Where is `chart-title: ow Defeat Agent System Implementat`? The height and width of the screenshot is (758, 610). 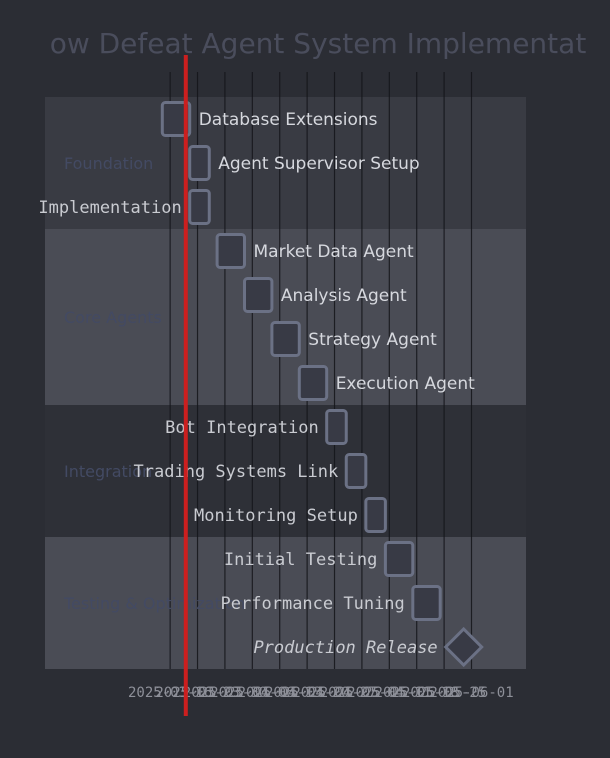 chart-title: ow Defeat Agent System Implementat is located at coordinates (318, 43).